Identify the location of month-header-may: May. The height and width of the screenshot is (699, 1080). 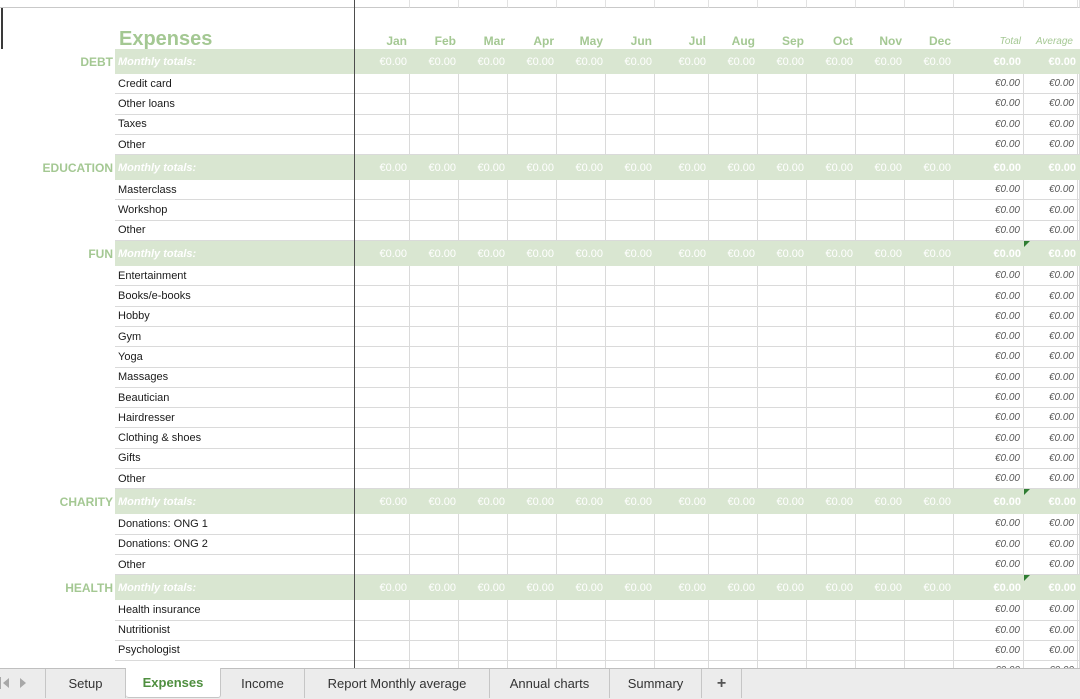
(581, 28).